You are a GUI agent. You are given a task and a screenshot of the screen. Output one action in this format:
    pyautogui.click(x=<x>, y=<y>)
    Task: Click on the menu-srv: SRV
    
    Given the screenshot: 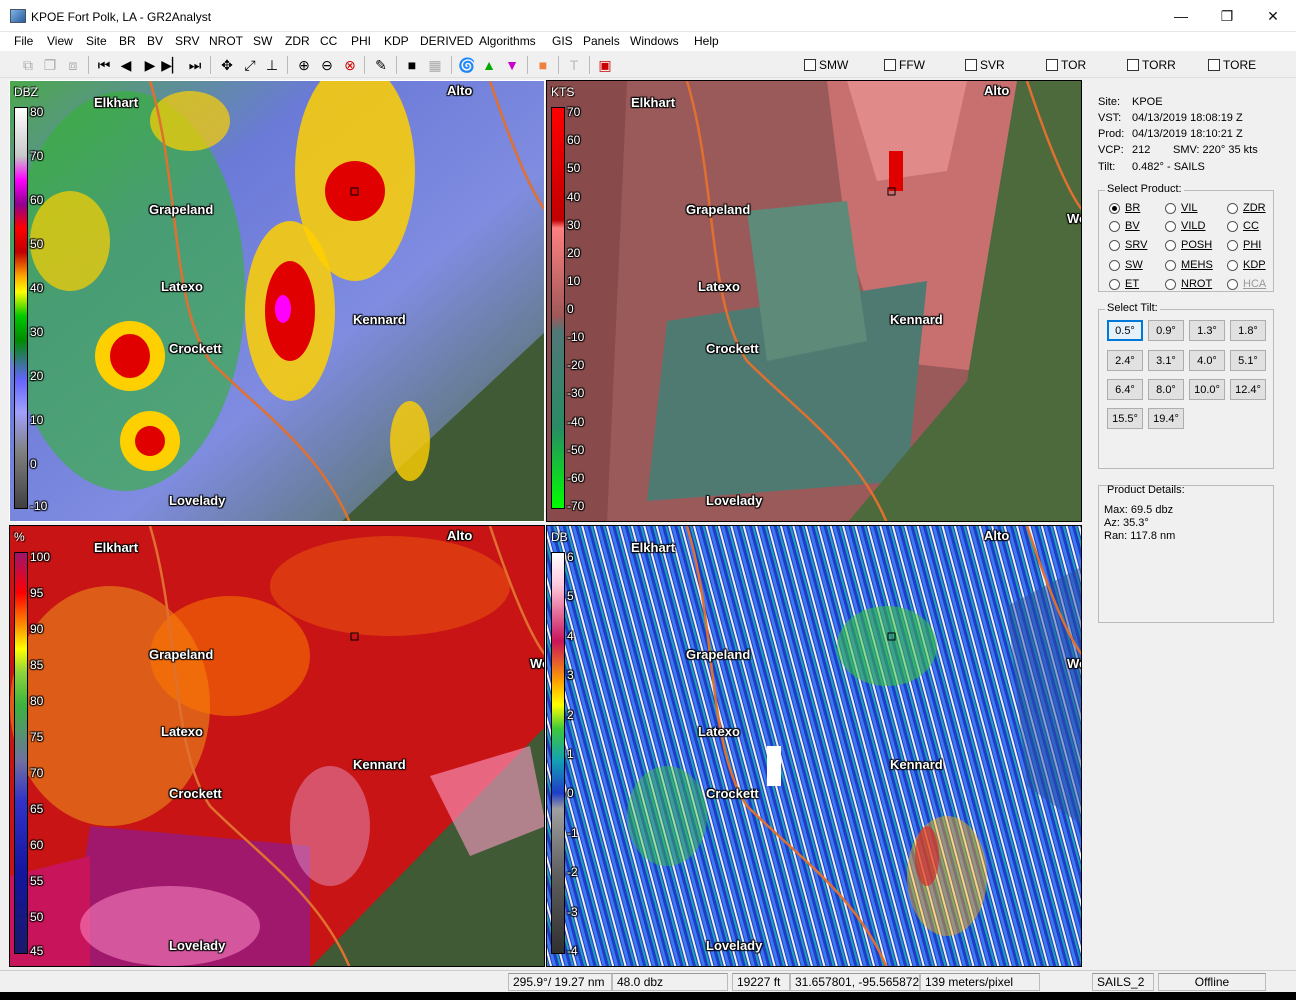 What is the action you would take?
    pyautogui.click(x=187, y=41)
    